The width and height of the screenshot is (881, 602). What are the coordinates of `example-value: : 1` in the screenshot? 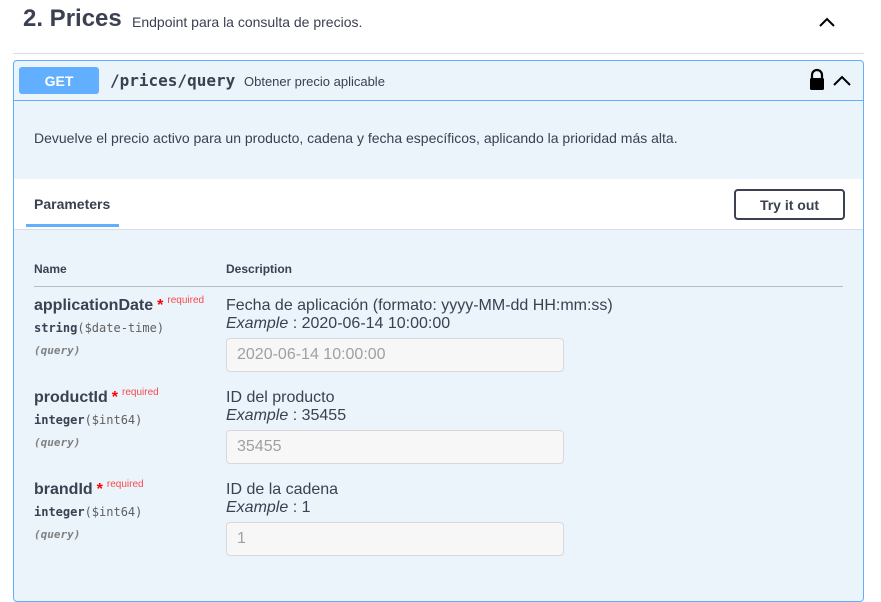 It's located at (301, 507).